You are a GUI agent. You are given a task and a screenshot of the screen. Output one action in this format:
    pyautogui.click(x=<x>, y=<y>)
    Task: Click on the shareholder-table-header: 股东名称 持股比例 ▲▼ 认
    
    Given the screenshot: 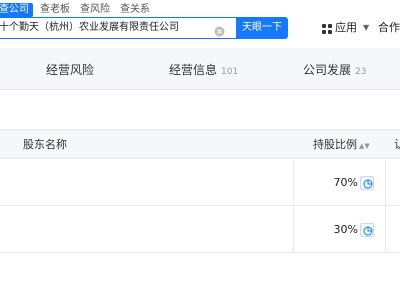 What is the action you would take?
    pyautogui.click(x=200, y=144)
    